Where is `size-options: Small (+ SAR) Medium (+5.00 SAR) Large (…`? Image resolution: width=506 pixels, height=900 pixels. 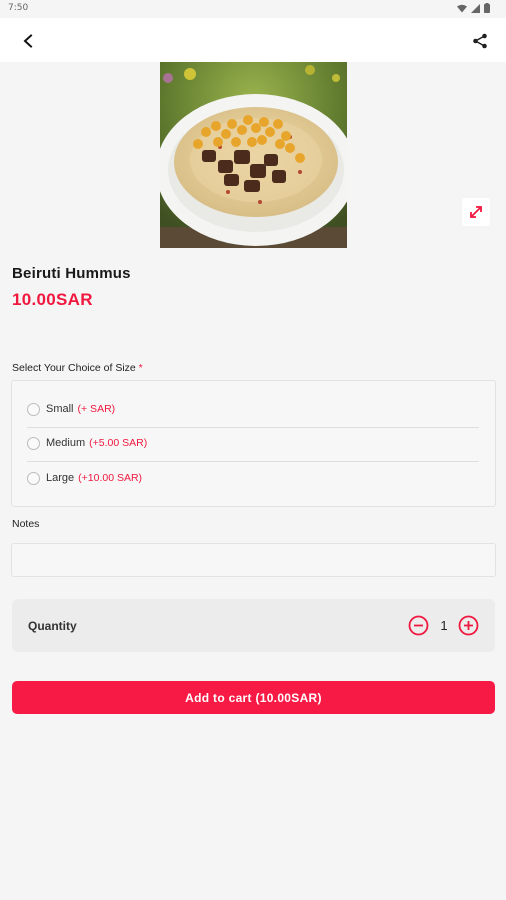 size-options: Small (+ SAR) Medium (+5.00 SAR) Large (… is located at coordinates (253, 443).